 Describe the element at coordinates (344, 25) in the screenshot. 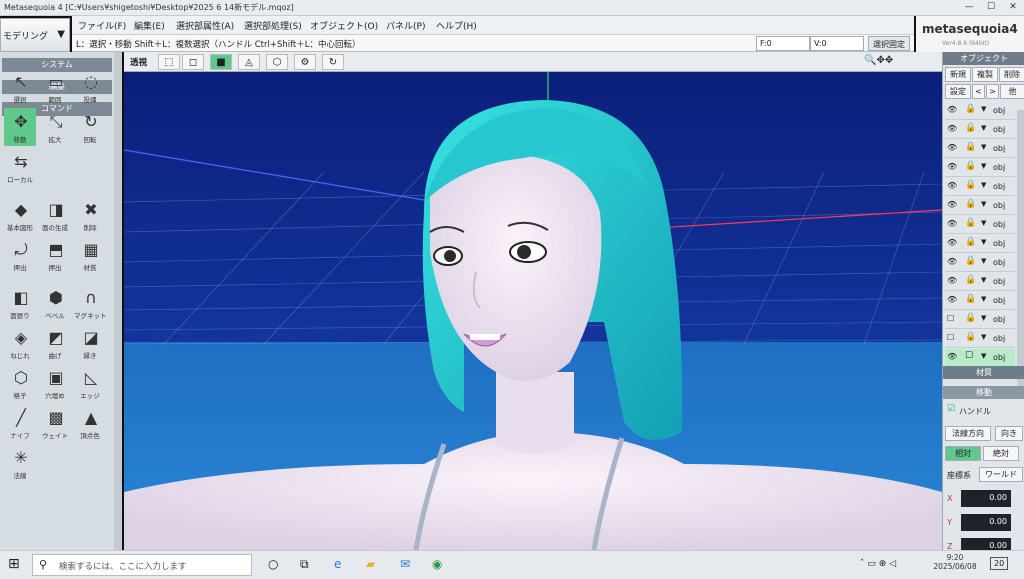

I see `menu-object: オブジェクト(O)` at that location.